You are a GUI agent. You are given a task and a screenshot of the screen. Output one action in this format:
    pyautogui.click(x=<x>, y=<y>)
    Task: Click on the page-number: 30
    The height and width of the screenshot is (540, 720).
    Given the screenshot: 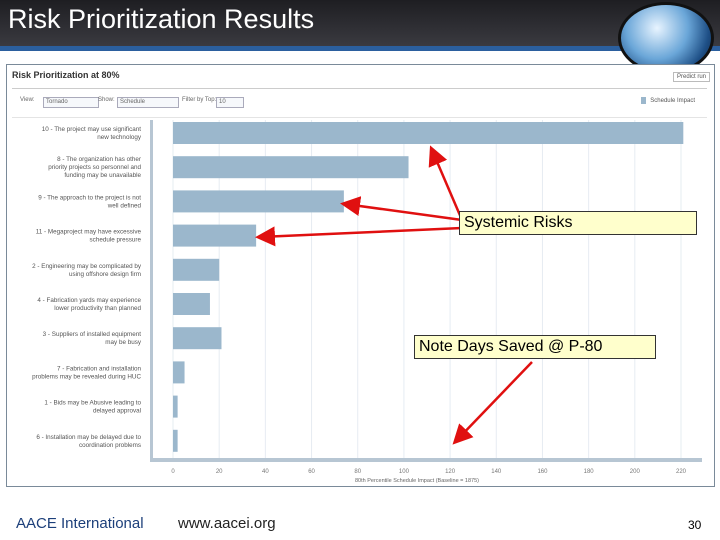 What is the action you would take?
    pyautogui.click(x=695, y=525)
    